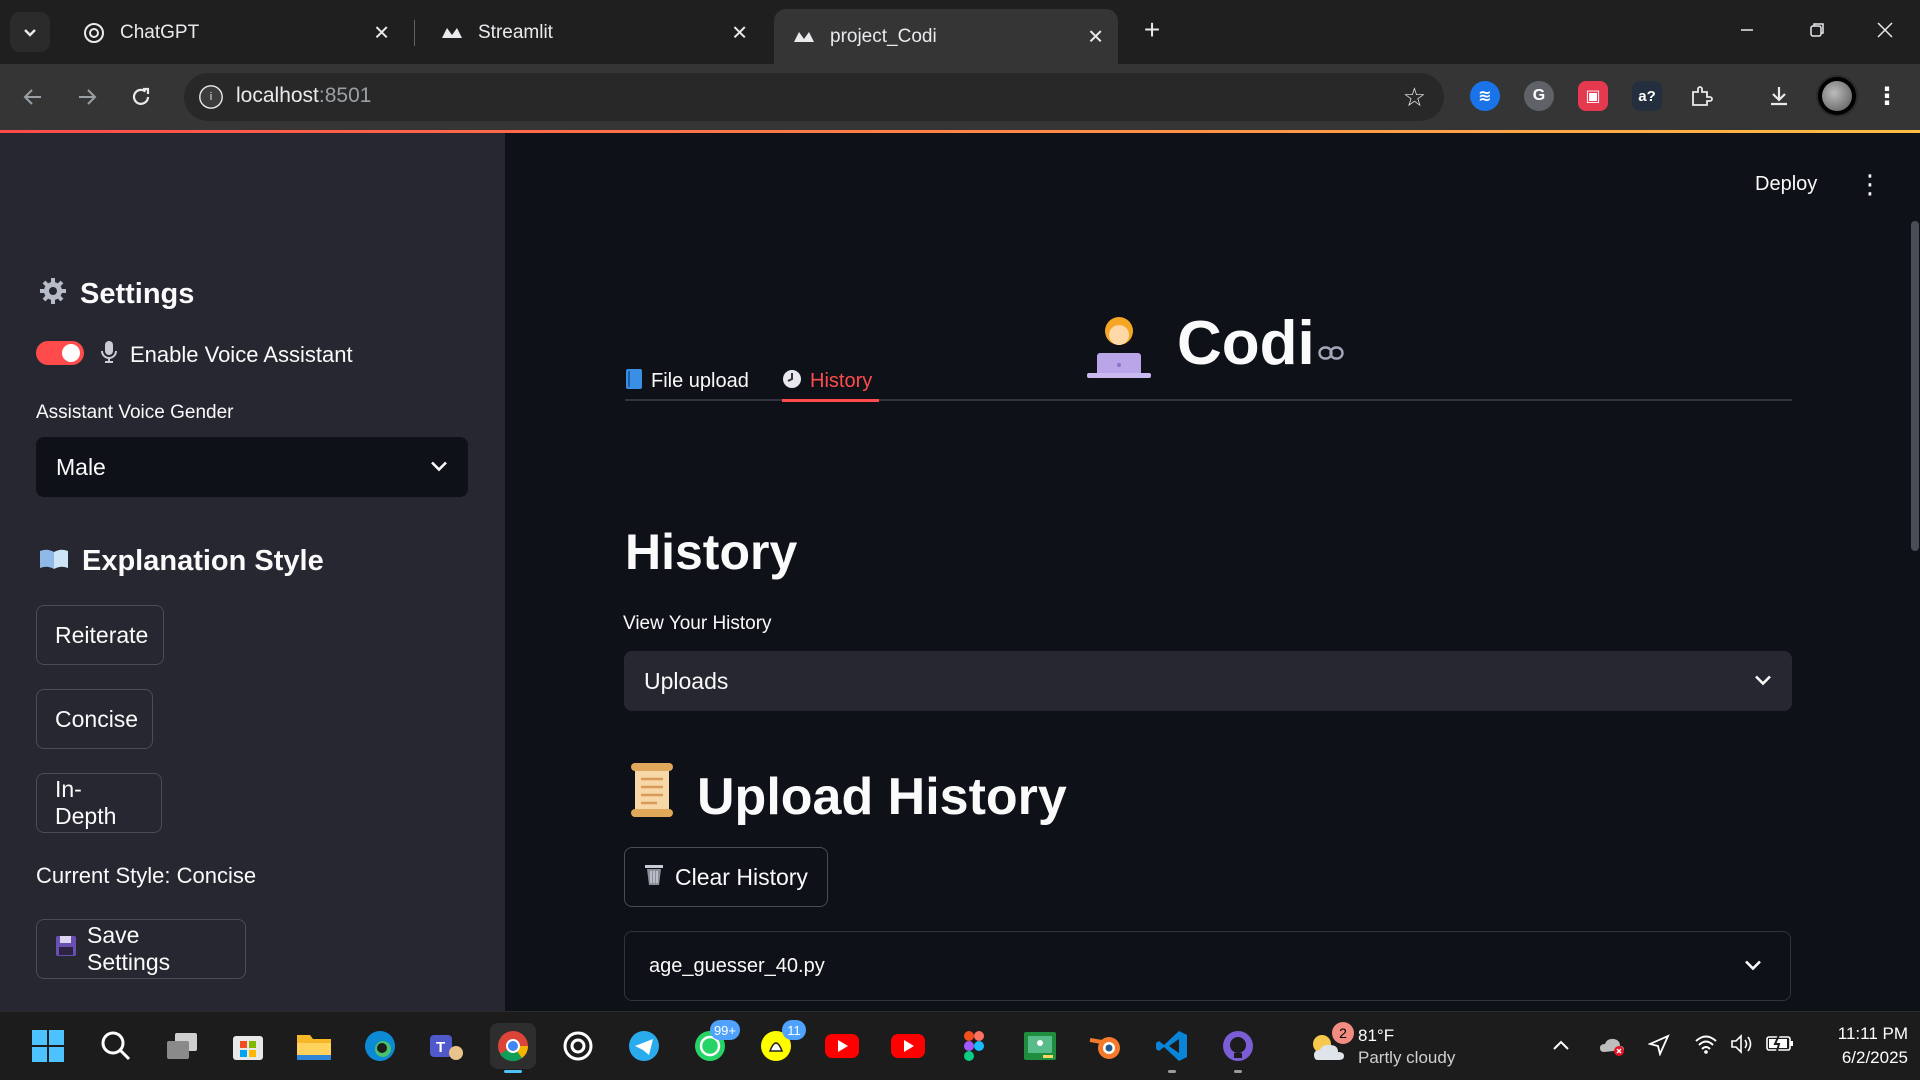 The height and width of the screenshot is (1080, 1920). What do you see at coordinates (737, 965) in the screenshot?
I see `history-item-title: age_guesser_40.py` at bounding box center [737, 965].